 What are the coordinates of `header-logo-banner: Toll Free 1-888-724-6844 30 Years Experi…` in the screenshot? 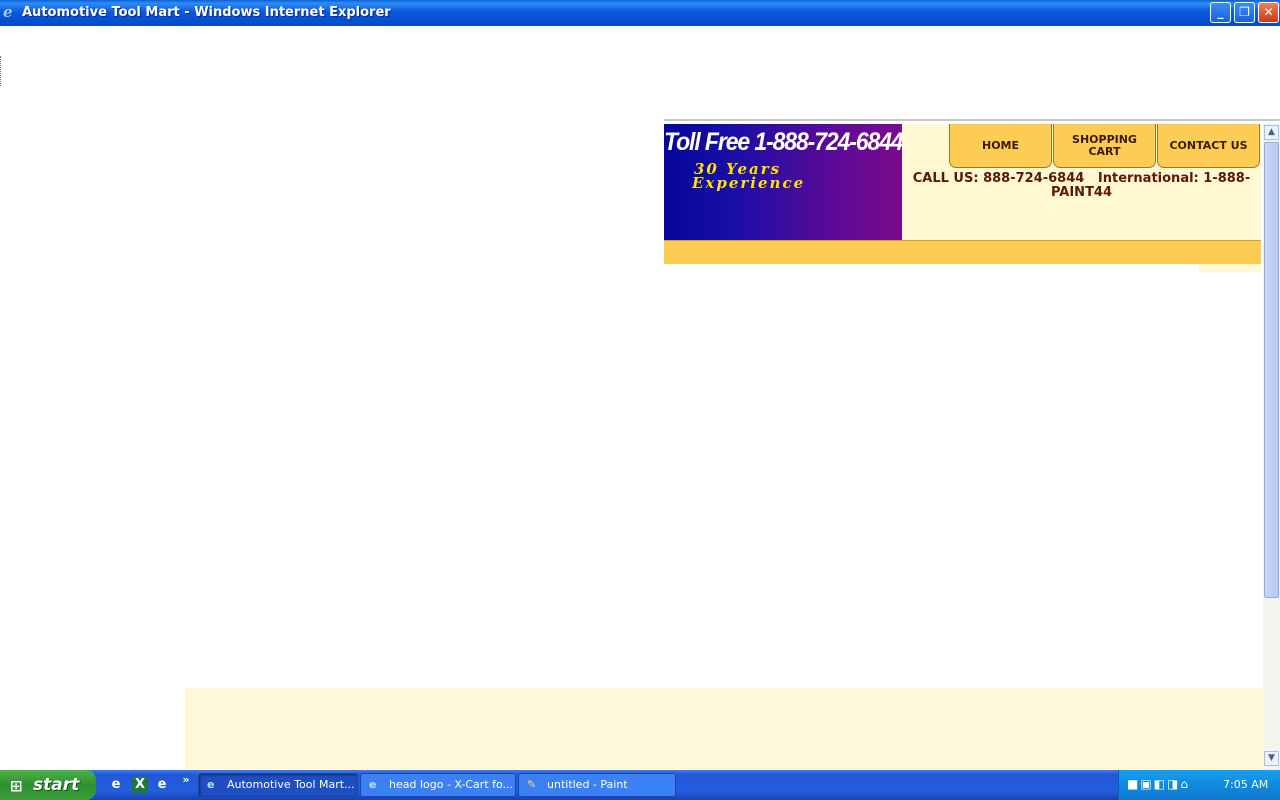 It's located at (783, 182).